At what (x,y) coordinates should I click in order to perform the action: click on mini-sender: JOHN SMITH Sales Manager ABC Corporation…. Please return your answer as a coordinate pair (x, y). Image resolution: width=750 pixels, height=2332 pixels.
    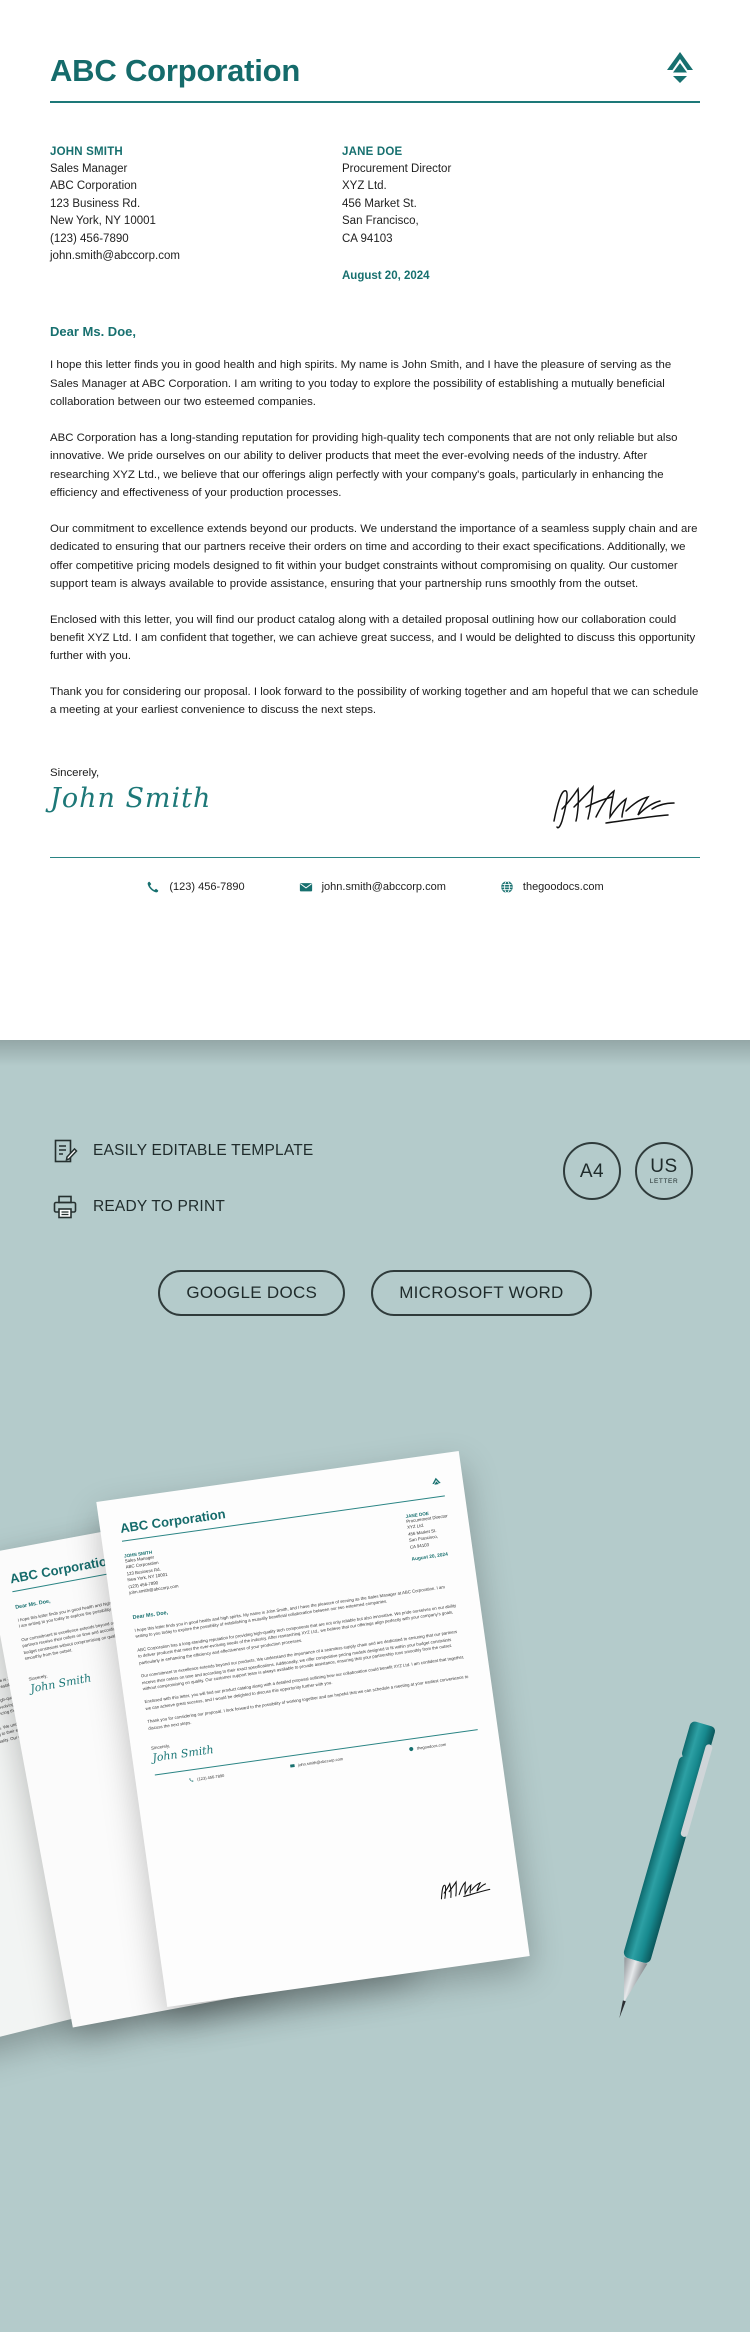
    Looking at the image, I should click on (152, 1574).